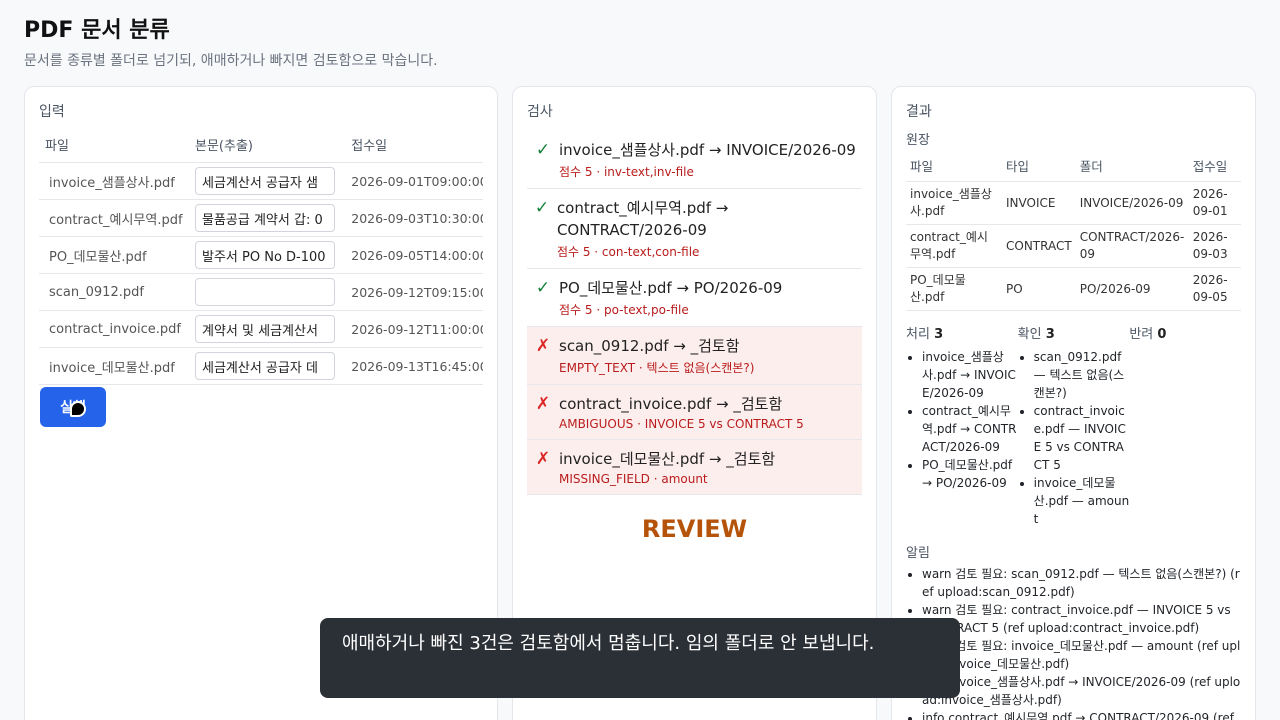 This screenshot has width=1280, height=720. I want to click on ledger-folder: INVOICE/2026-09, so click(1132, 203).